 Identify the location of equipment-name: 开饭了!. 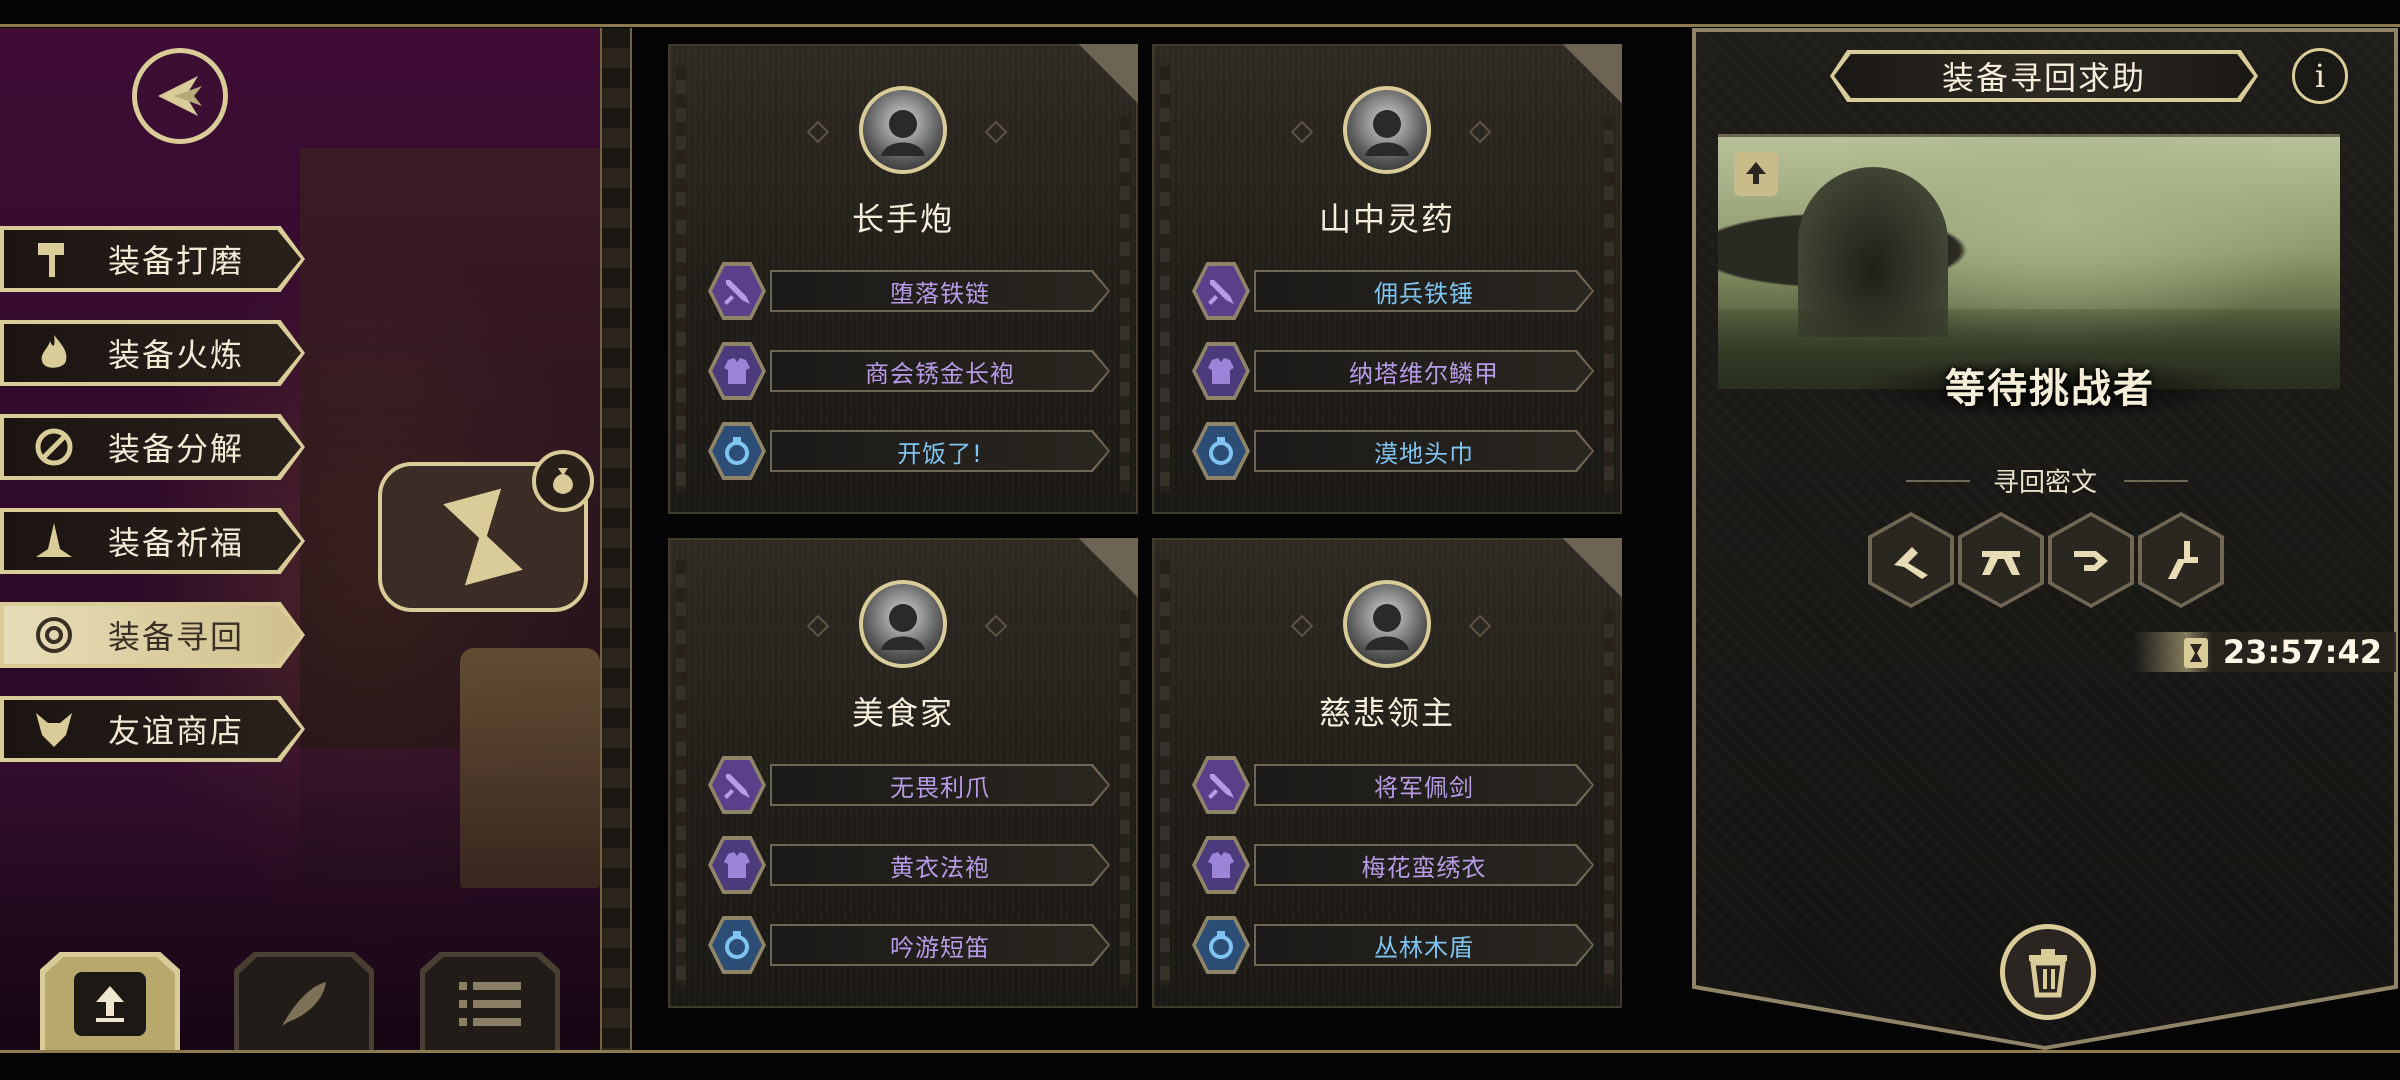
(940, 451).